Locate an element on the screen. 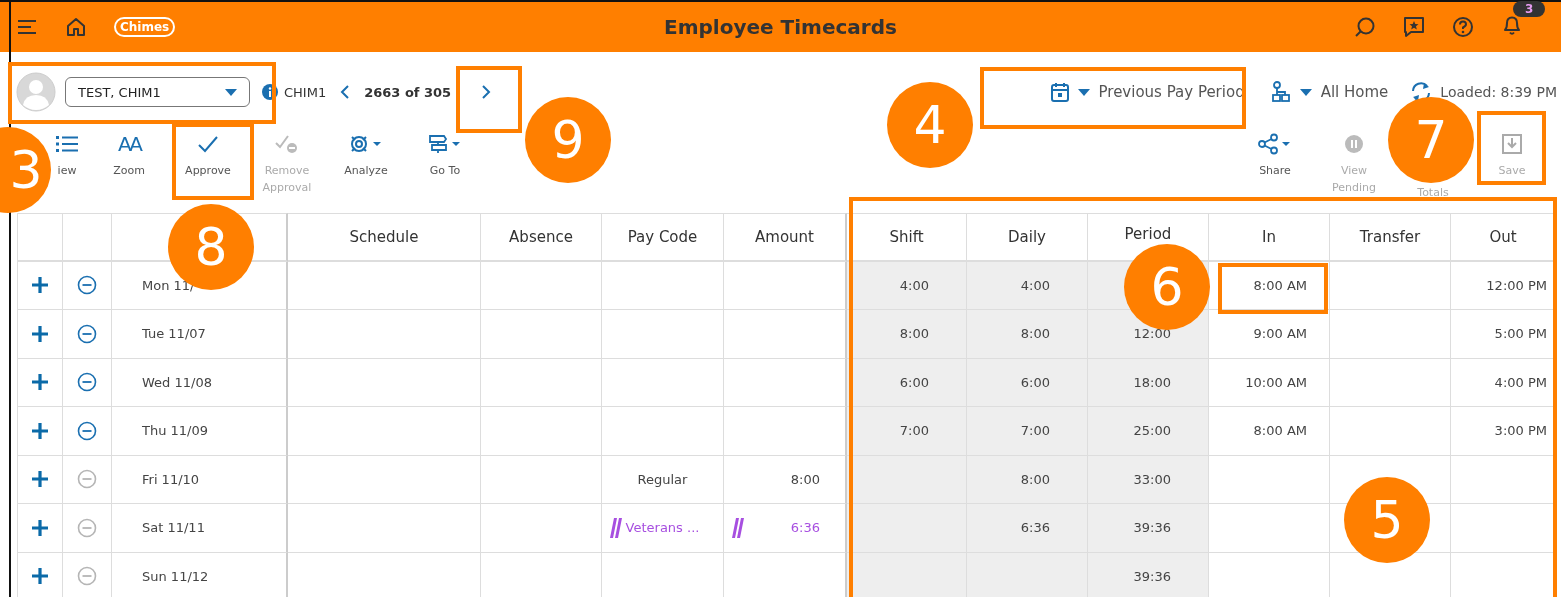  column-header: In is located at coordinates (1269, 237).